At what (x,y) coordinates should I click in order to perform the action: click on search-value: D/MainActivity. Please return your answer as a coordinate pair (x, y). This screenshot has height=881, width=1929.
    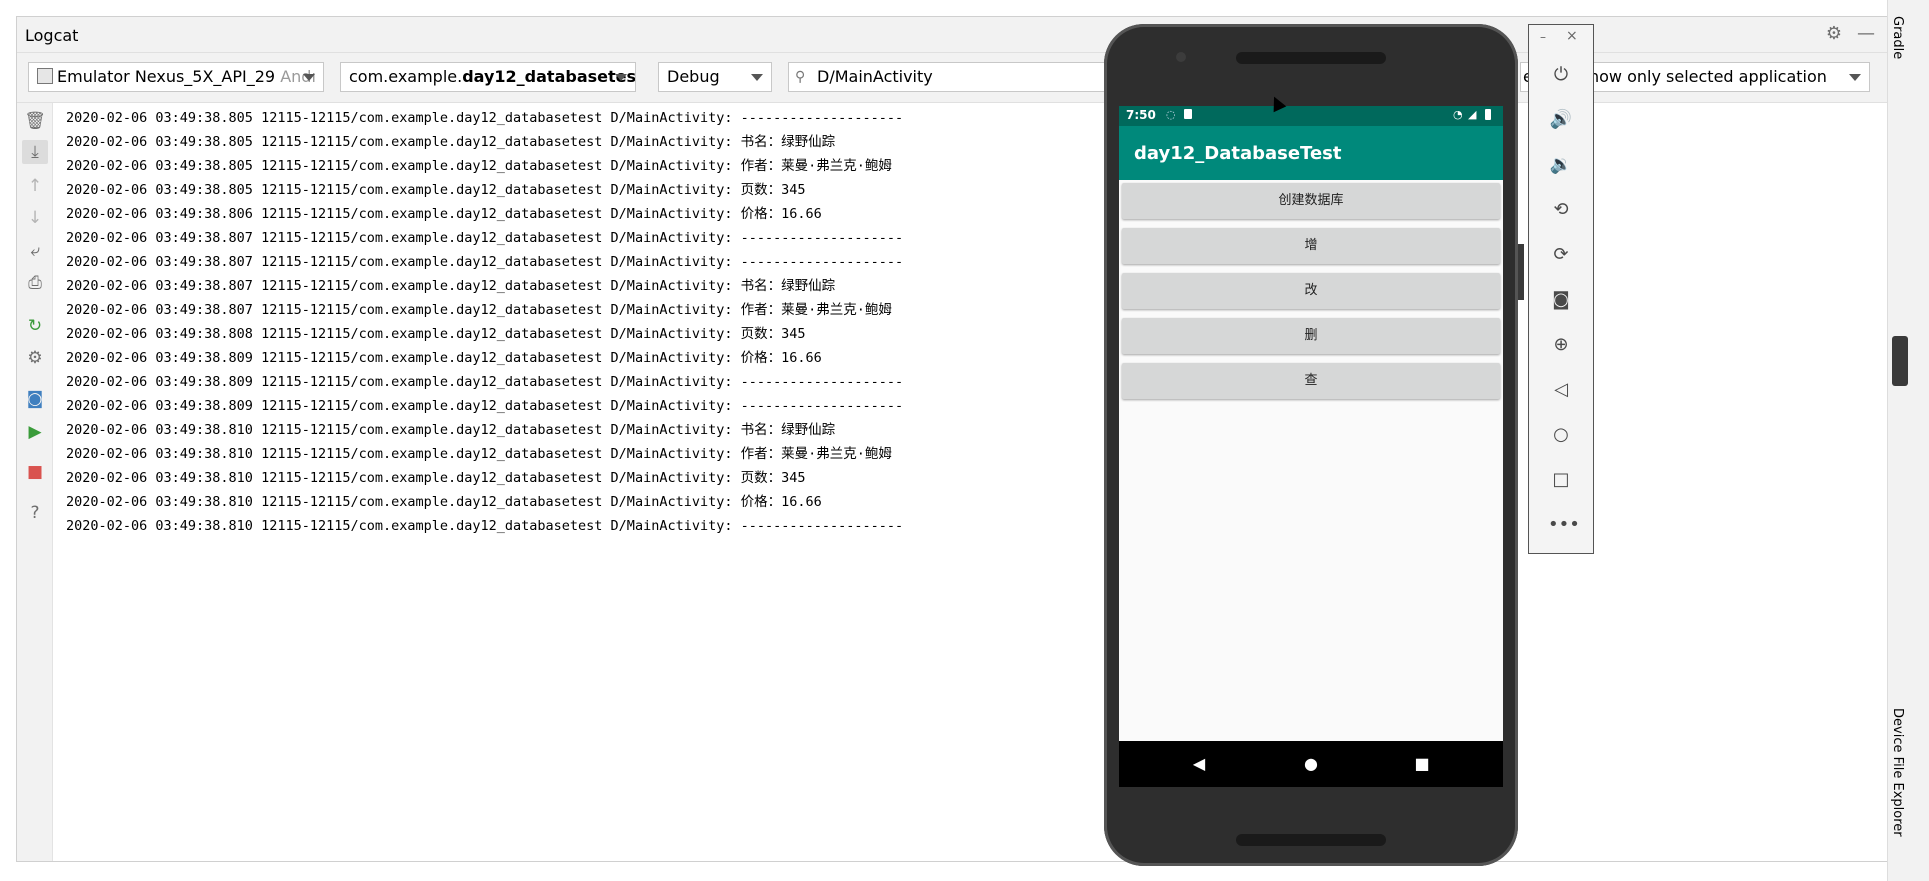
    Looking at the image, I should click on (875, 76).